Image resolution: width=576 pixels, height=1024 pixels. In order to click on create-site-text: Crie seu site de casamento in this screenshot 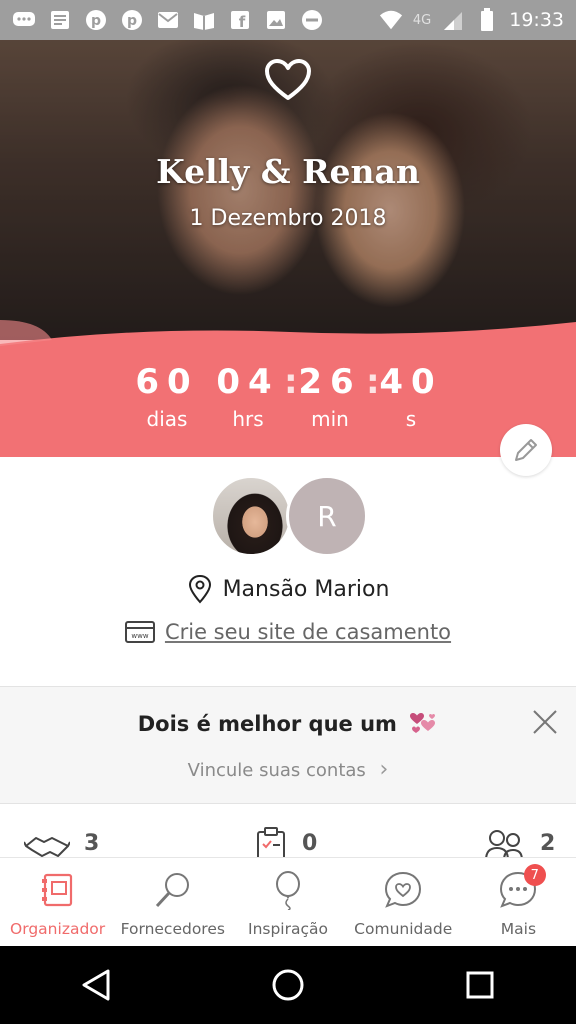, I will do `click(308, 632)`.